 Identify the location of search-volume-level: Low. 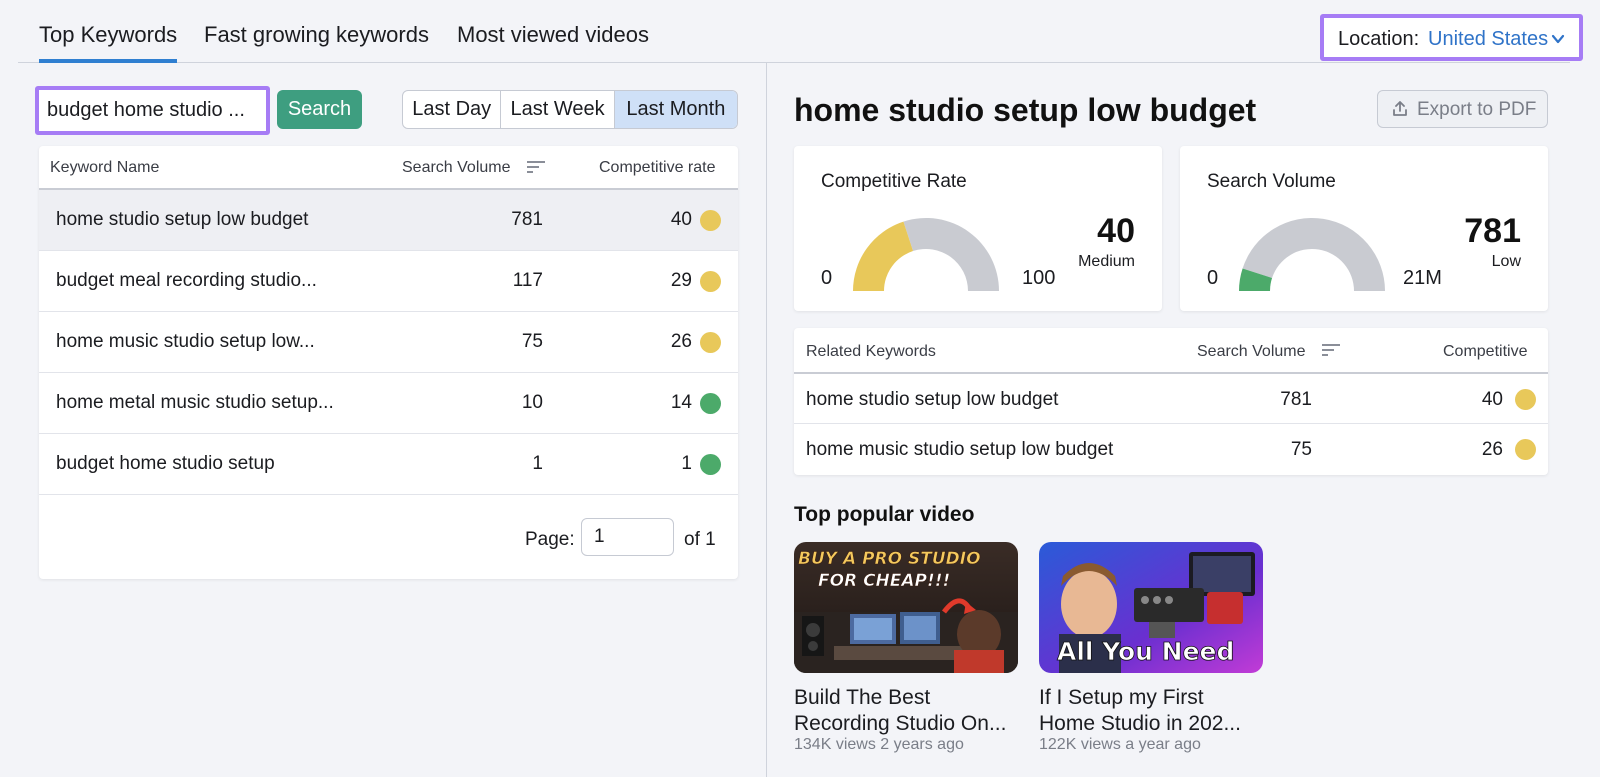
(1506, 261).